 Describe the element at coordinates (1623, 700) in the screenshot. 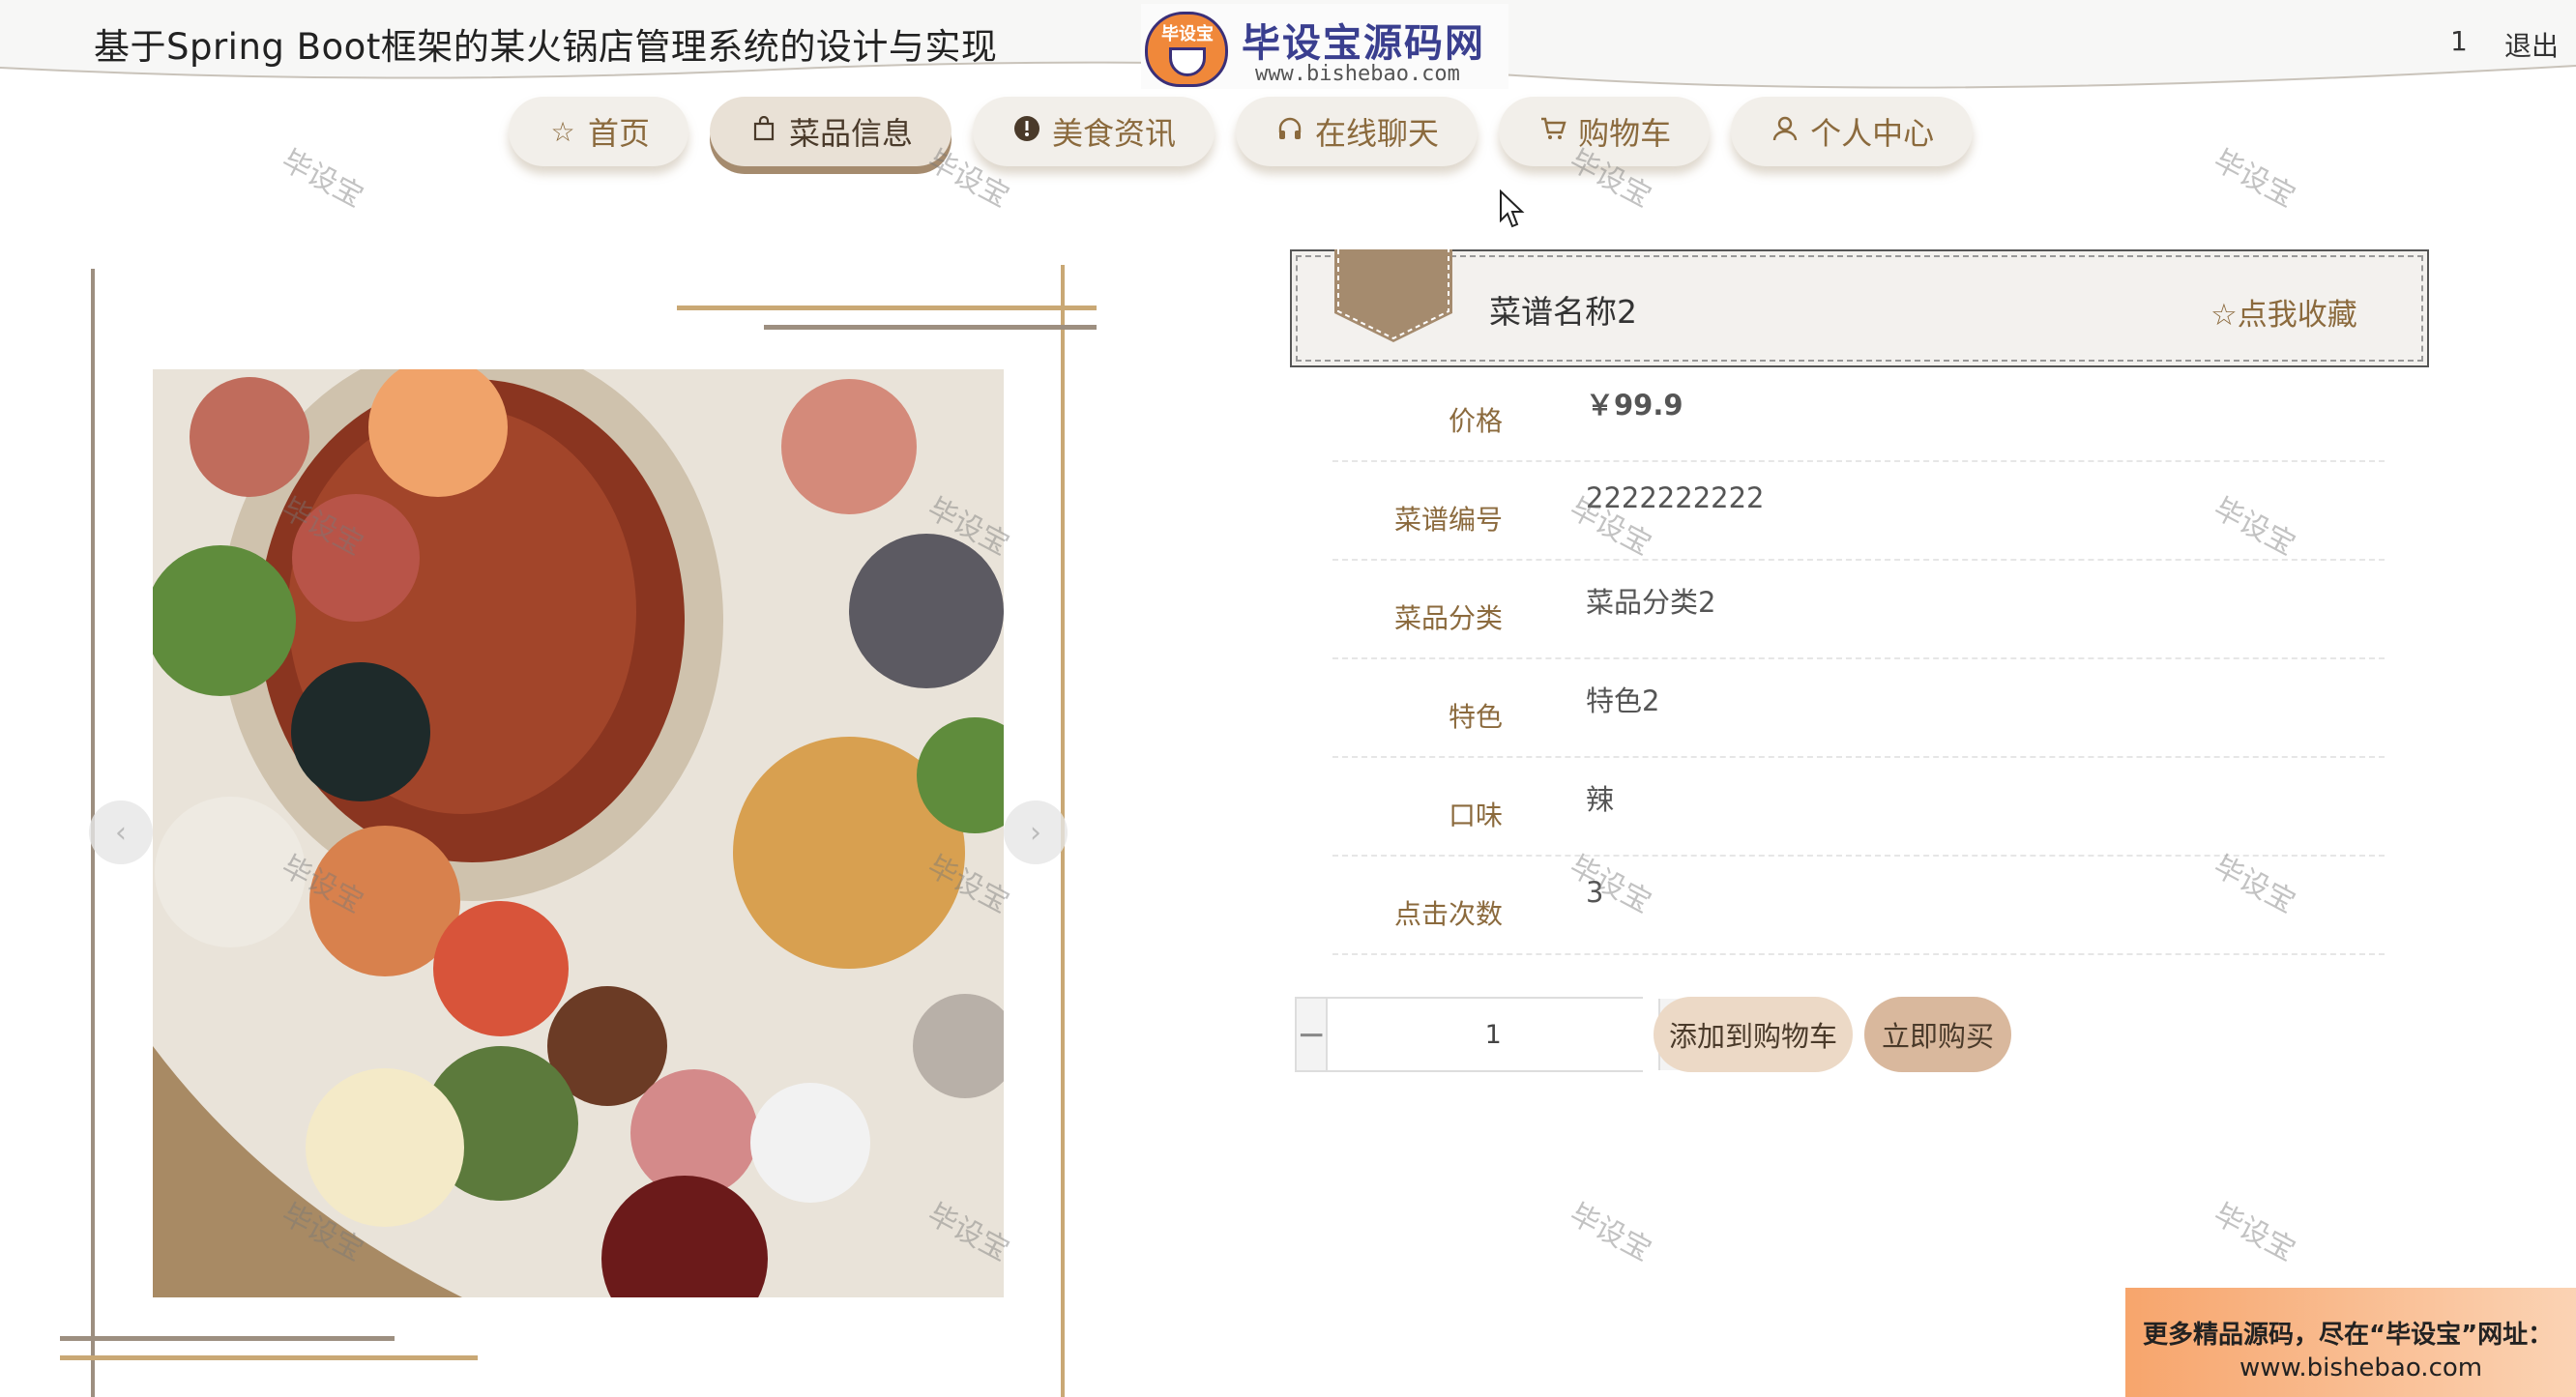

I see `feature-value: 特色2` at that location.